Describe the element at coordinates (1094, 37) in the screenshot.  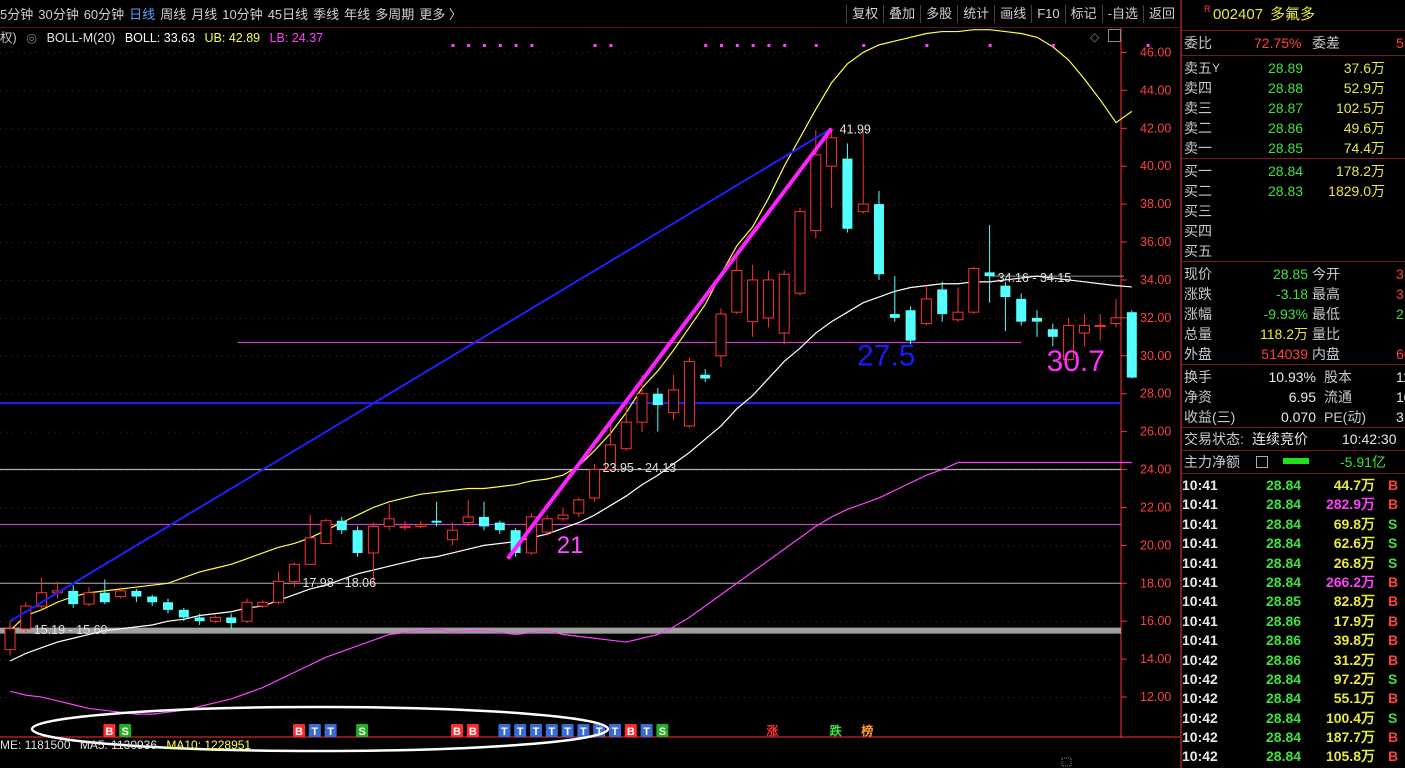
I see `diamond-icon: ◇` at that location.